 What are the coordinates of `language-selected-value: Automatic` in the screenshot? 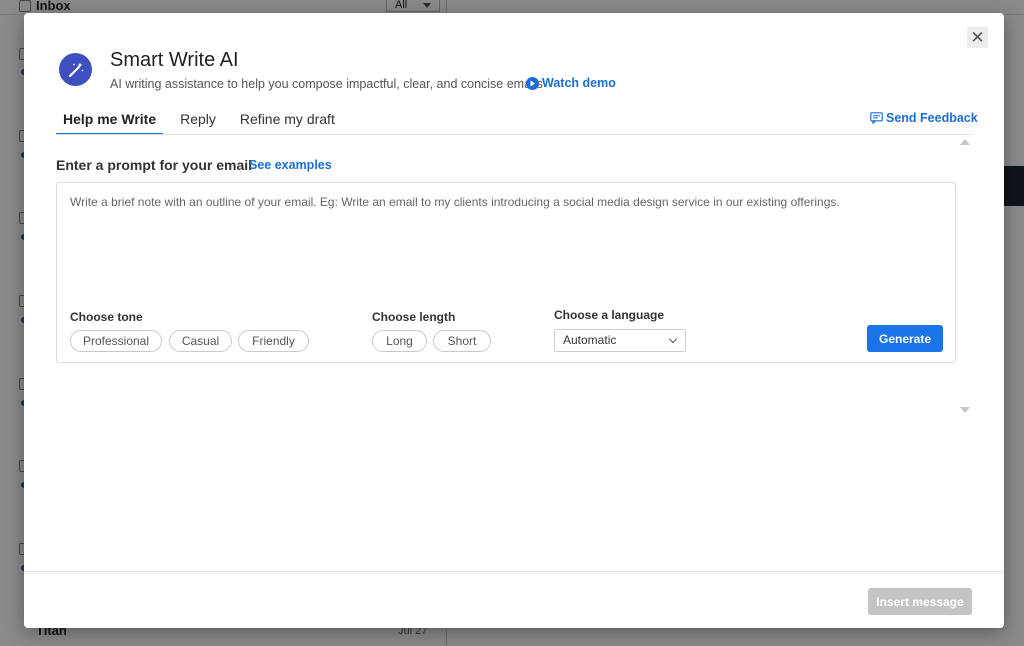 It's located at (590, 340).